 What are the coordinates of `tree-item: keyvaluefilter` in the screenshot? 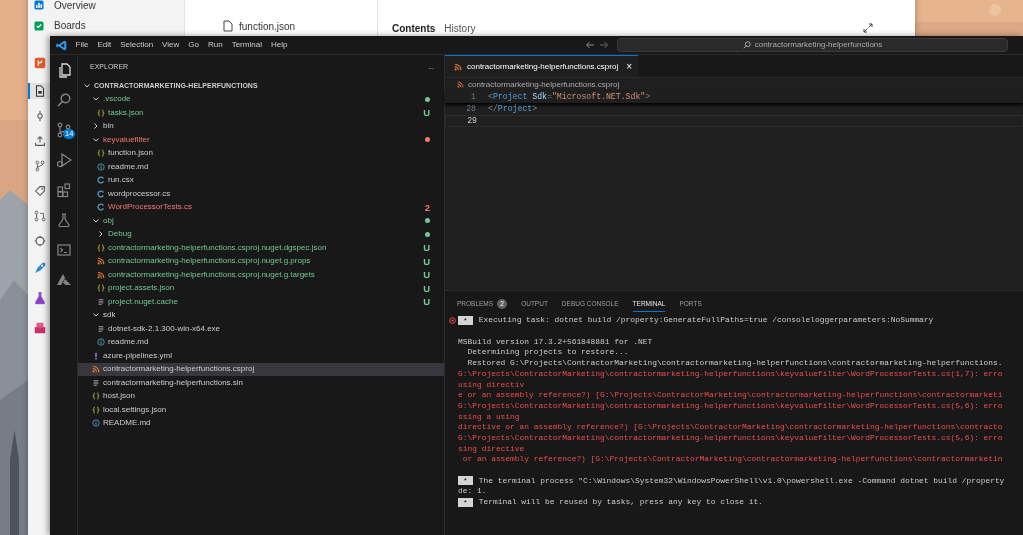 It's located at (261, 140).